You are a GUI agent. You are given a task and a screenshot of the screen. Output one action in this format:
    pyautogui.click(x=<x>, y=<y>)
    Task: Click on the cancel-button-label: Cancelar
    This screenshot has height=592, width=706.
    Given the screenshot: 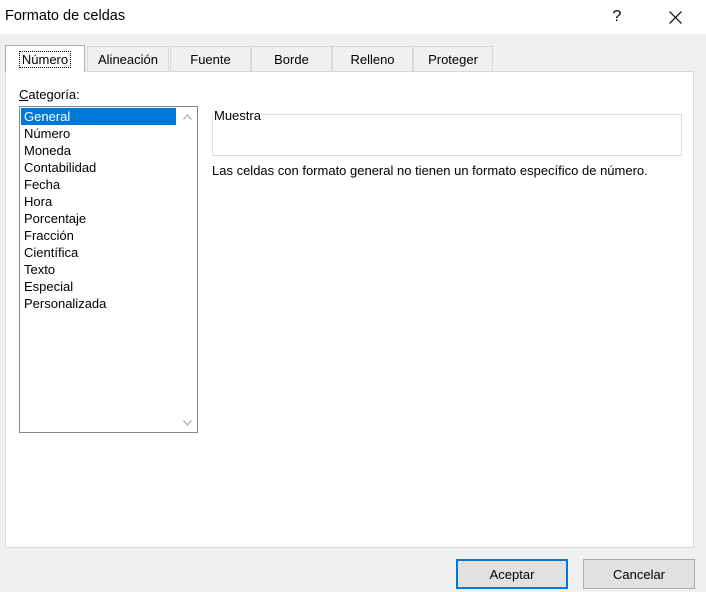 What is the action you would take?
    pyautogui.click(x=639, y=574)
    